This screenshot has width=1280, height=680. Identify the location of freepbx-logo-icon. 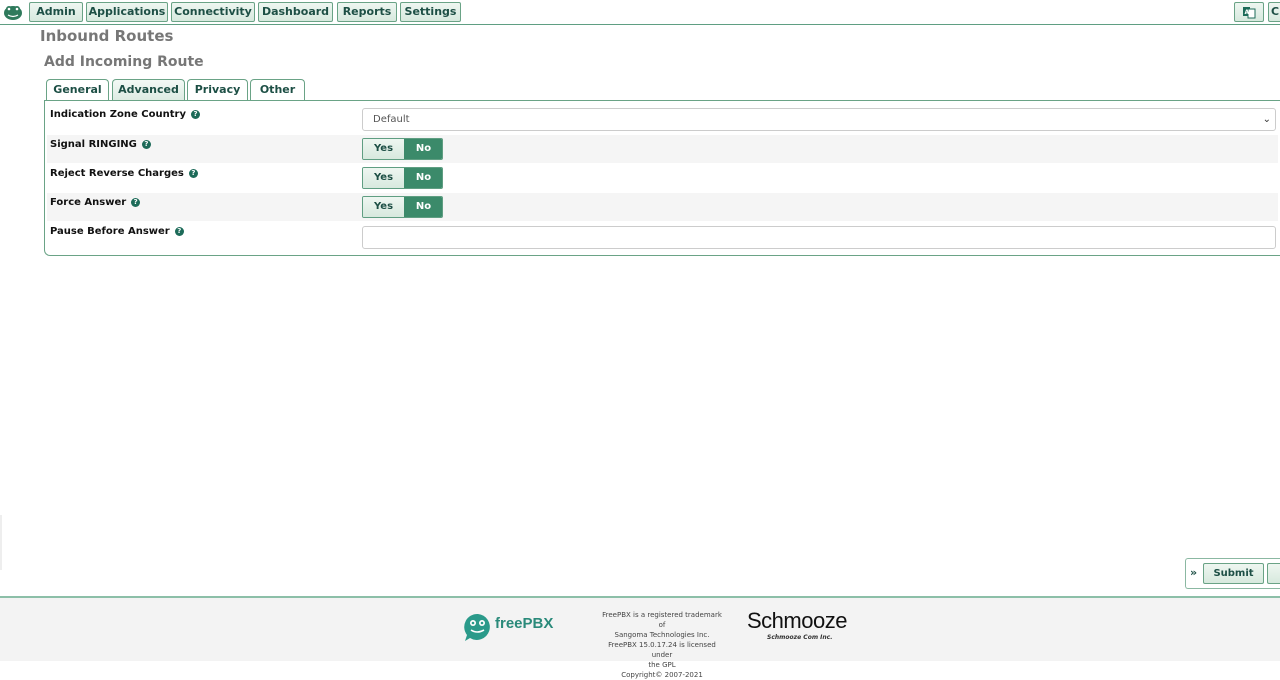
(13, 12).